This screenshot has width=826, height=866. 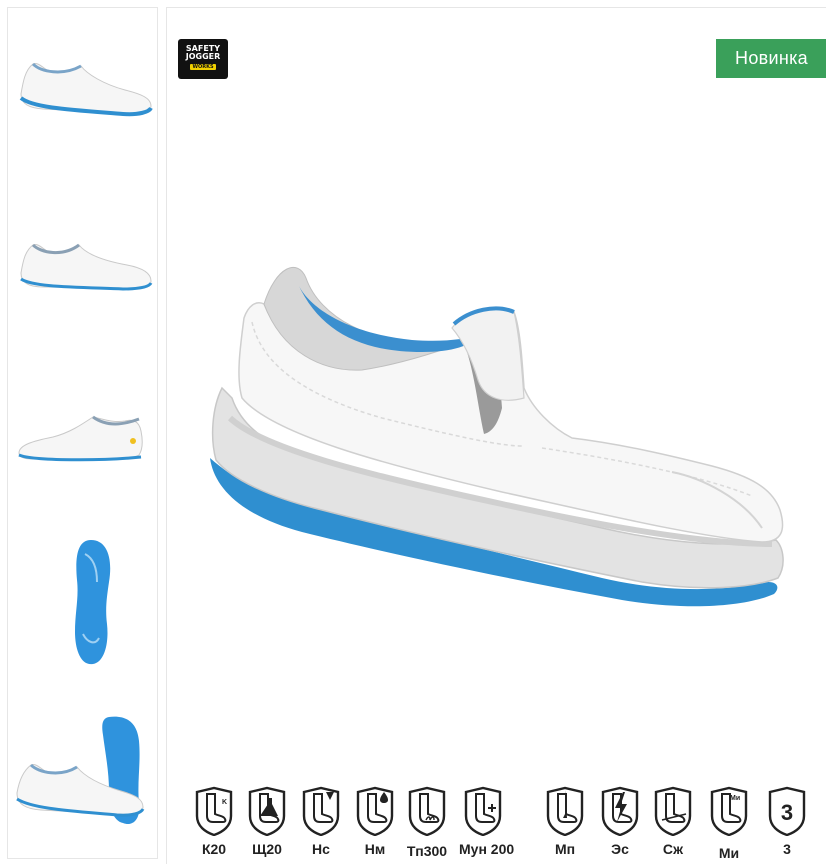 I want to click on boot-oil-icon, so click(x=321, y=811).